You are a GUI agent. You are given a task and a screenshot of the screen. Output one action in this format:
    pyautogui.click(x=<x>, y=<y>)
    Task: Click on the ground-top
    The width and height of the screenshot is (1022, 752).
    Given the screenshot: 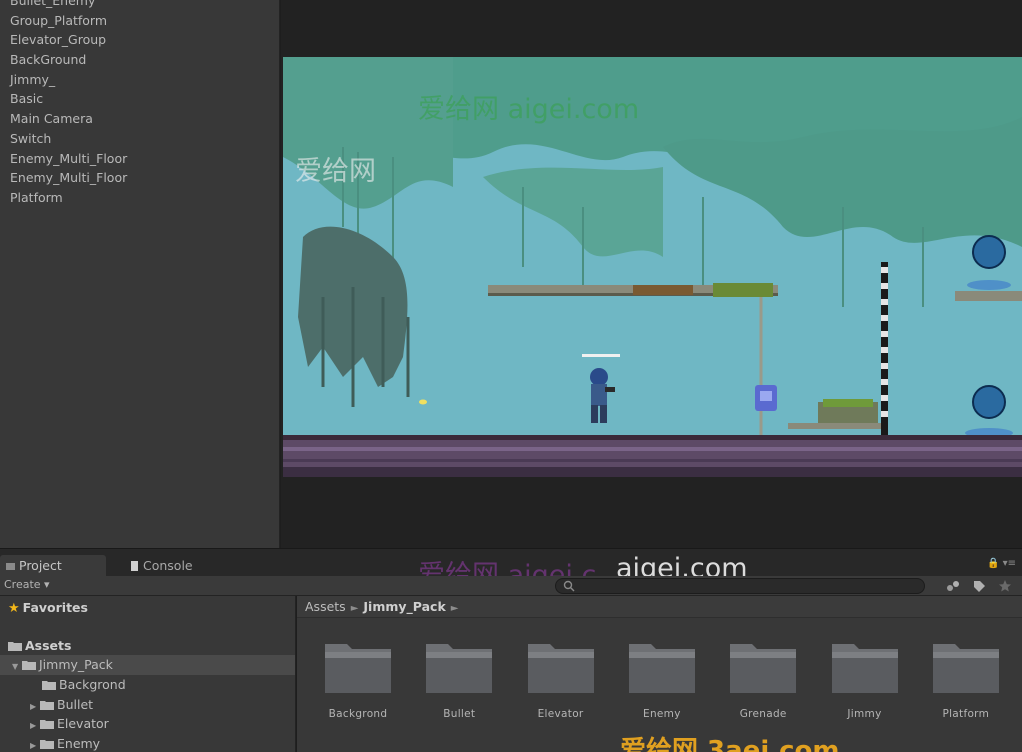 What is the action you would take?
    pyautogui.click(x=652, y=437)
    